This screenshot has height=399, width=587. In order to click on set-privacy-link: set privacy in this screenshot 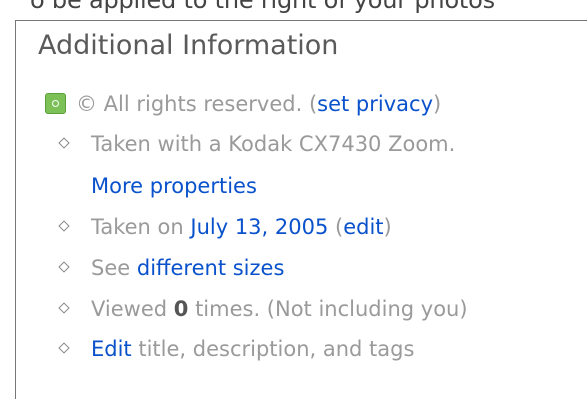, I will do `click(375, 104)`.